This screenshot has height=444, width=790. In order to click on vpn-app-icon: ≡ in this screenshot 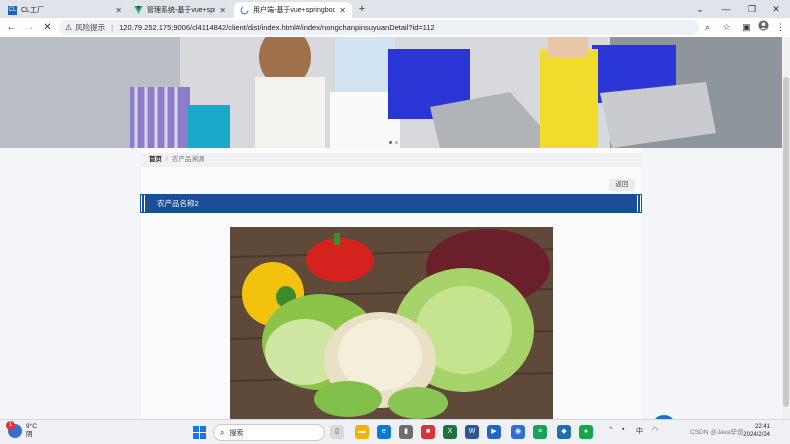, I will do `click(540, 432)`.